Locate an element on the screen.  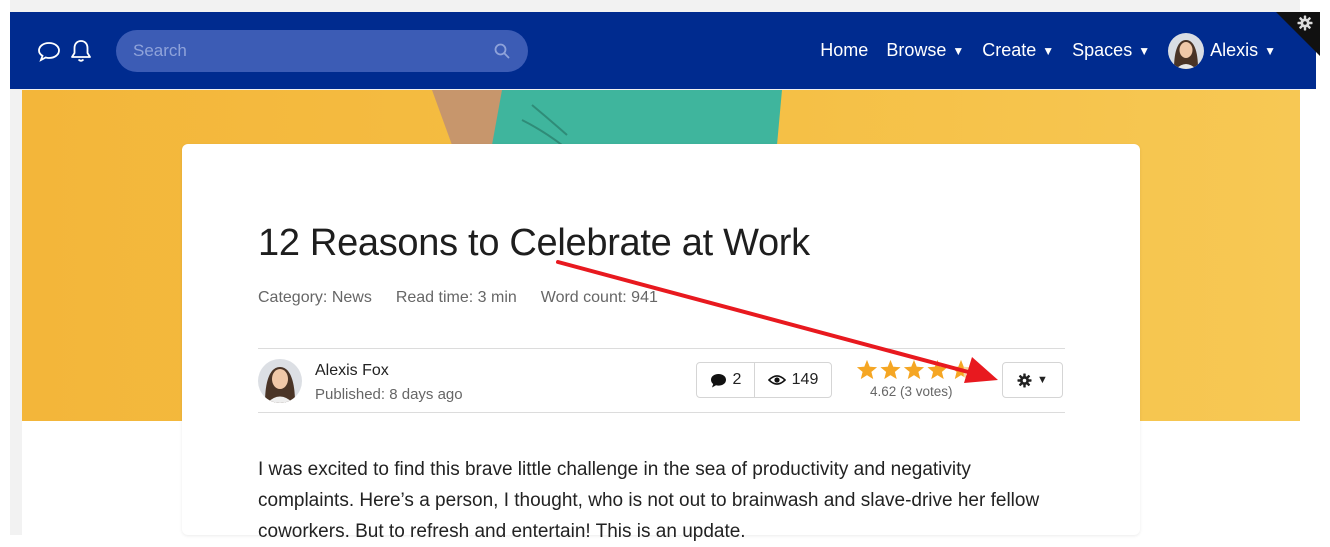
search-box is located at coordinates (322, 51).